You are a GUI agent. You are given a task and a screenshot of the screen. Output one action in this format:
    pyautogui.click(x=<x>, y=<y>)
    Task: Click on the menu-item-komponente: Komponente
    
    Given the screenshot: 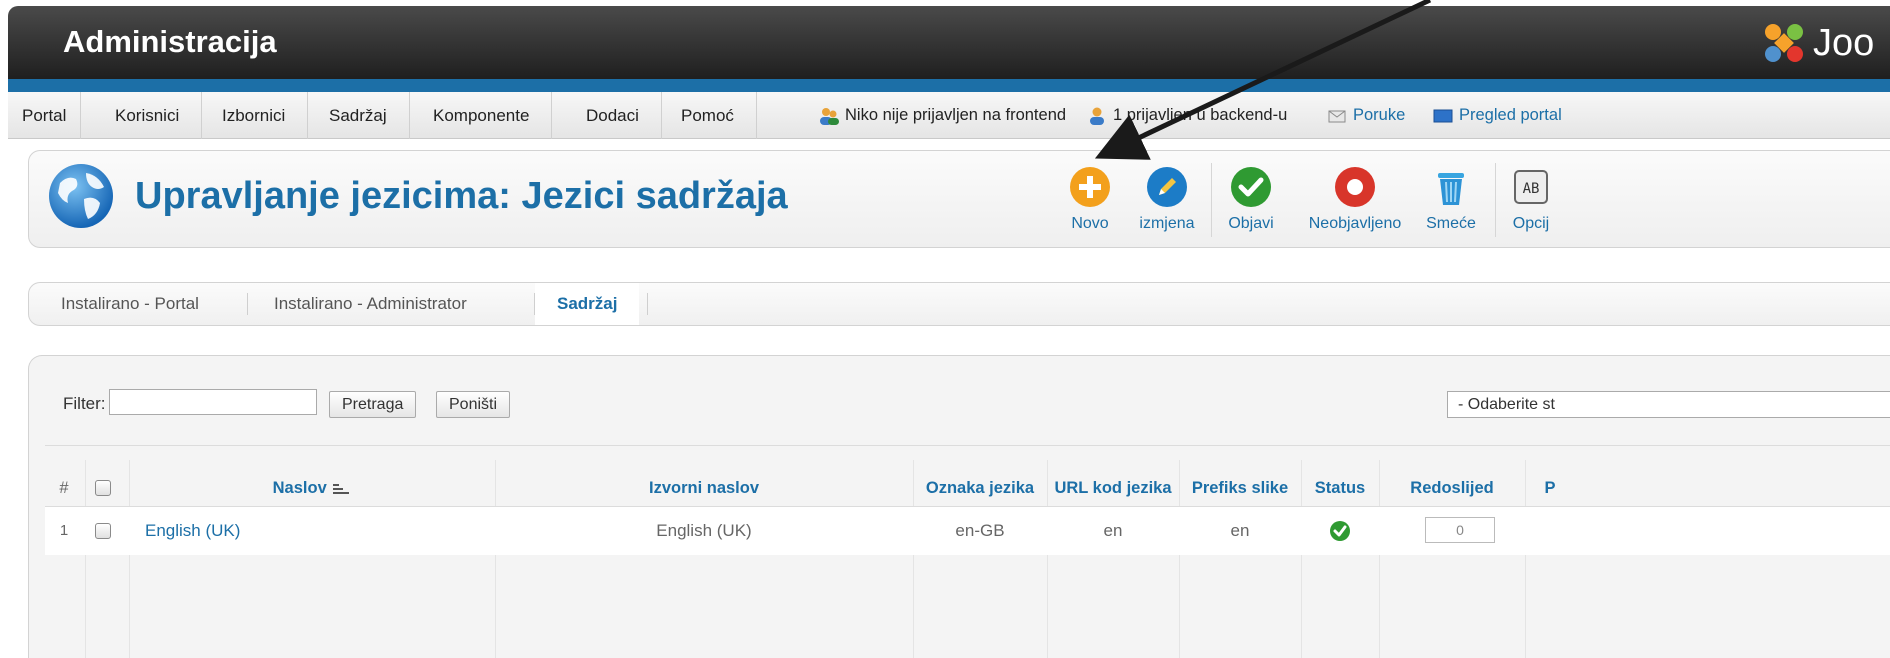 What is the action you would take?
    pyautogui.click(x=482, y=115)
    